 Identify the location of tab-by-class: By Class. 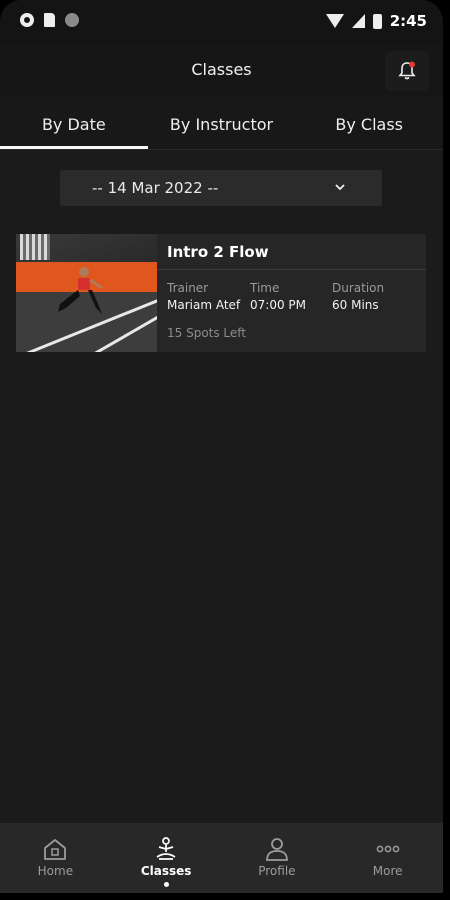
(369, 122).